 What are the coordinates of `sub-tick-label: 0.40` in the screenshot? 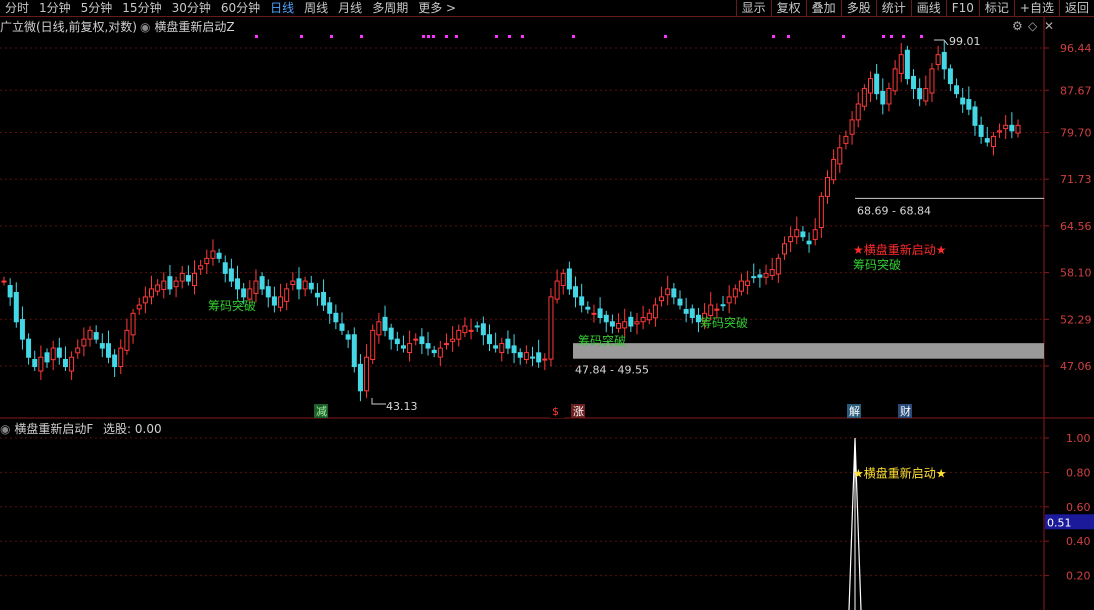 It's located at (1078, 541).